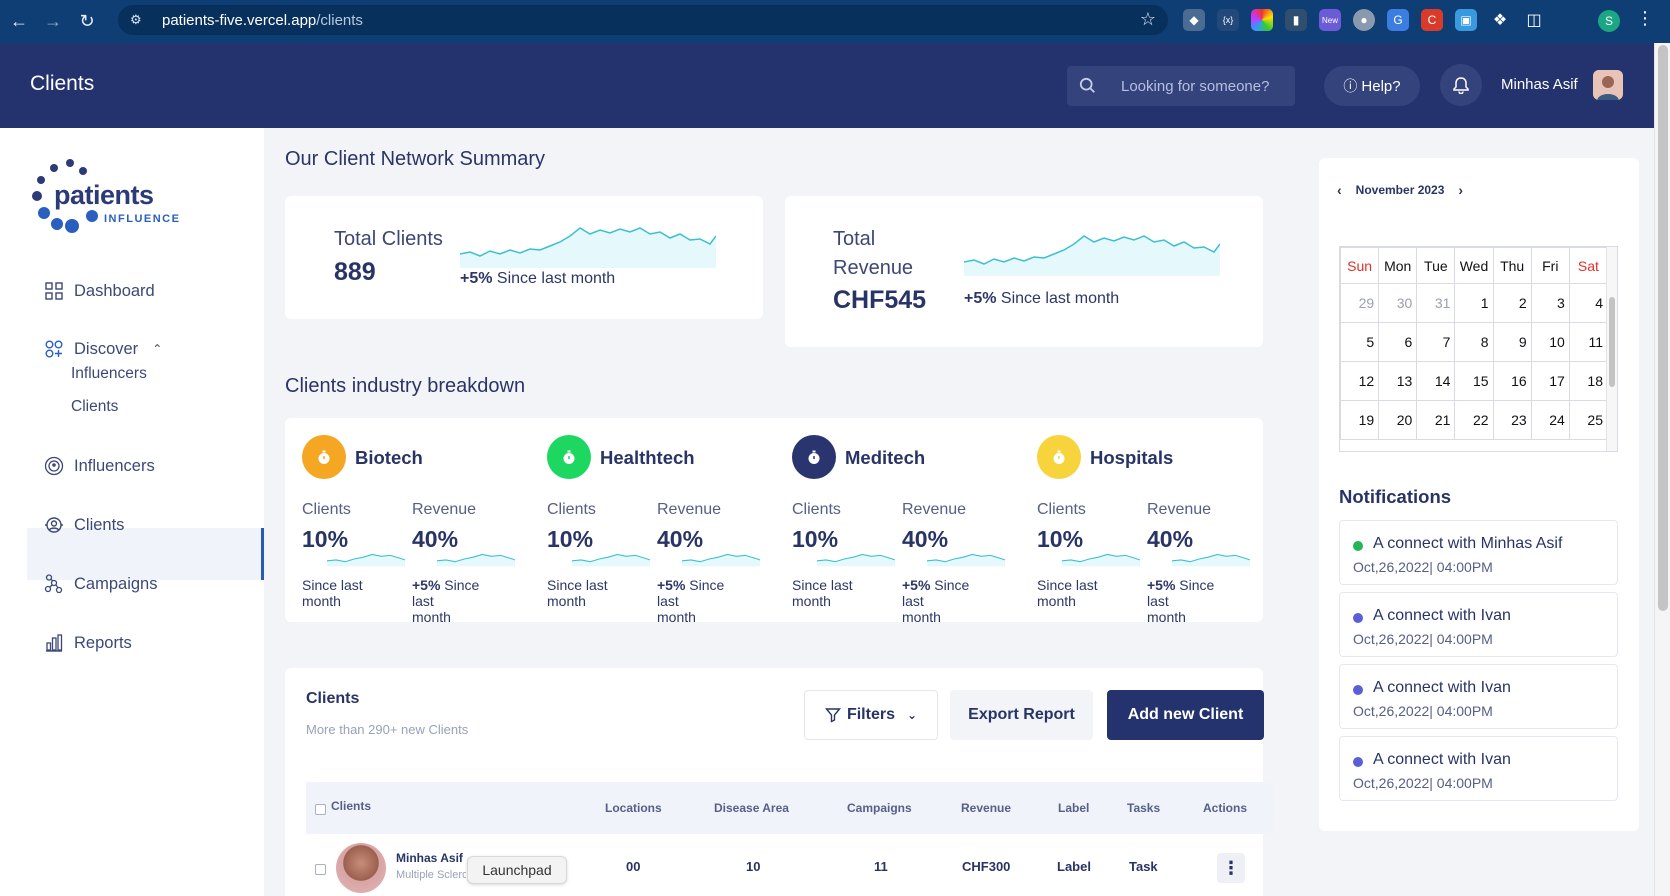  Describe the element at coordinates (1143, 808) in the screenshot. I see `column-tasks: Tasks` at that location.